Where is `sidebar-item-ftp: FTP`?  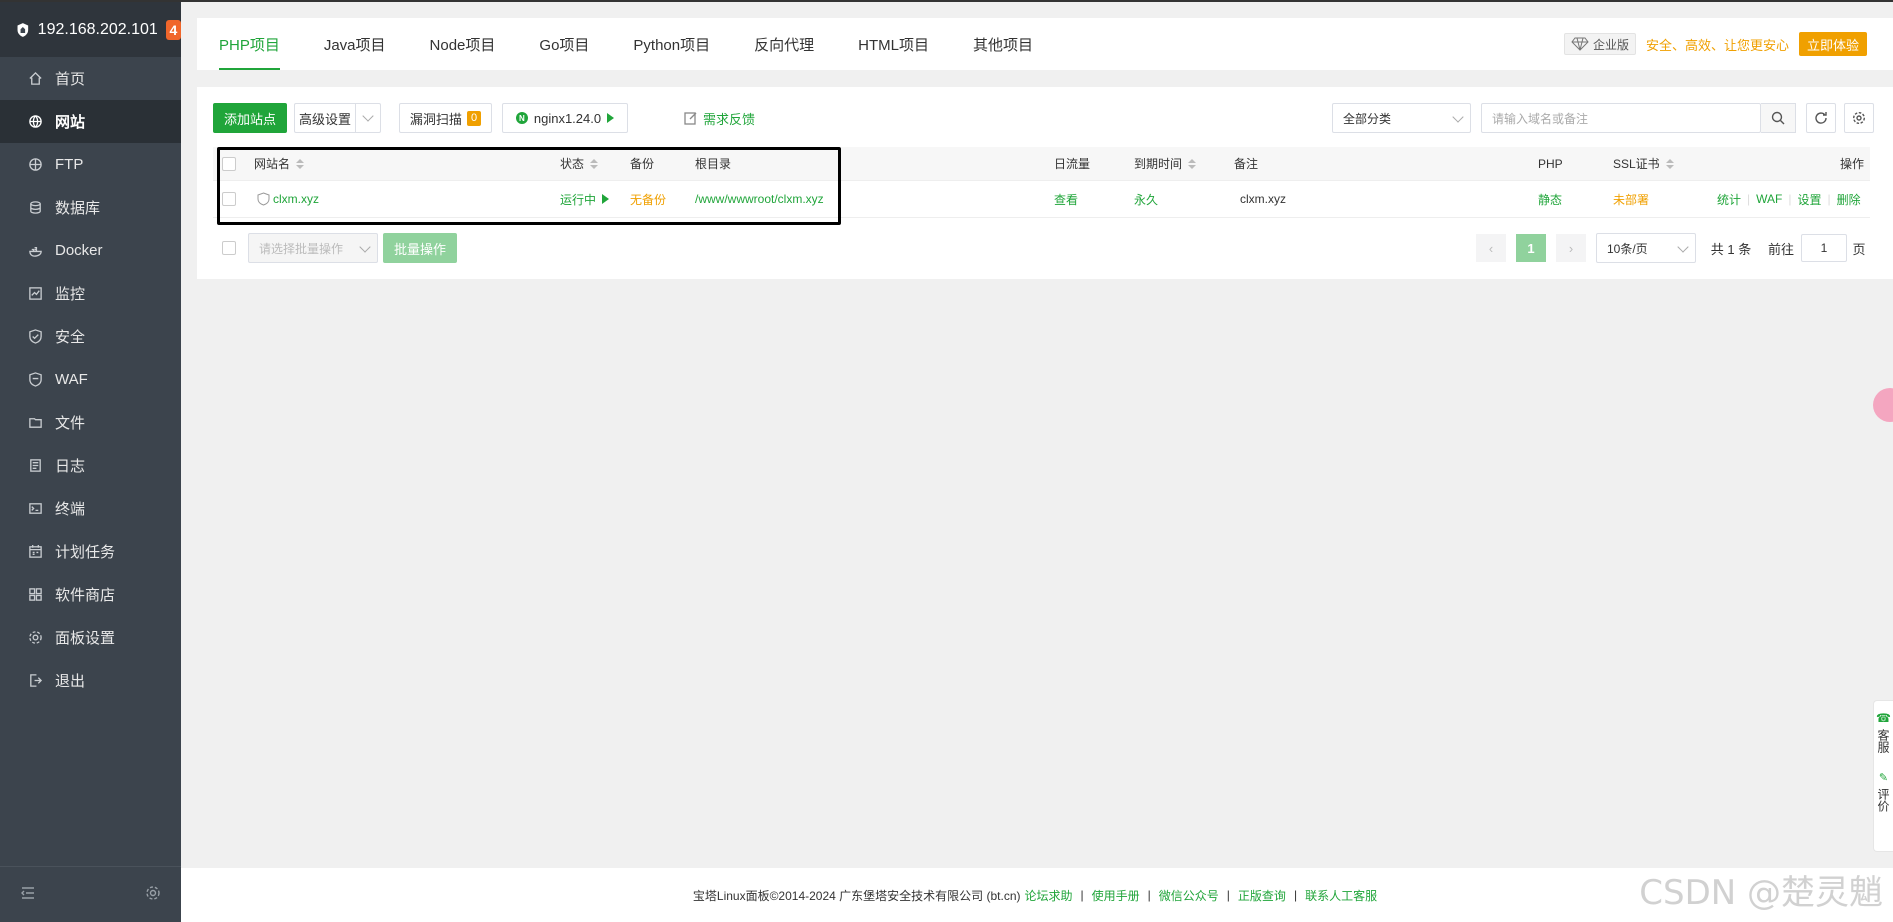
sidebar-item-ftp: FTP is located at coordinates (90, 164).